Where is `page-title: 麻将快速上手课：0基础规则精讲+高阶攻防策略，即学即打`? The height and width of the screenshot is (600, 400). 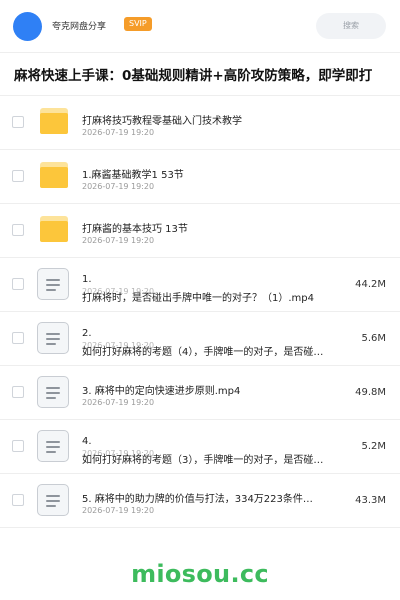
page-title: 麻将快速上手课：0基础规则精讲+高阶攻防策略，即学即打 is located at coordinates (193, 76).